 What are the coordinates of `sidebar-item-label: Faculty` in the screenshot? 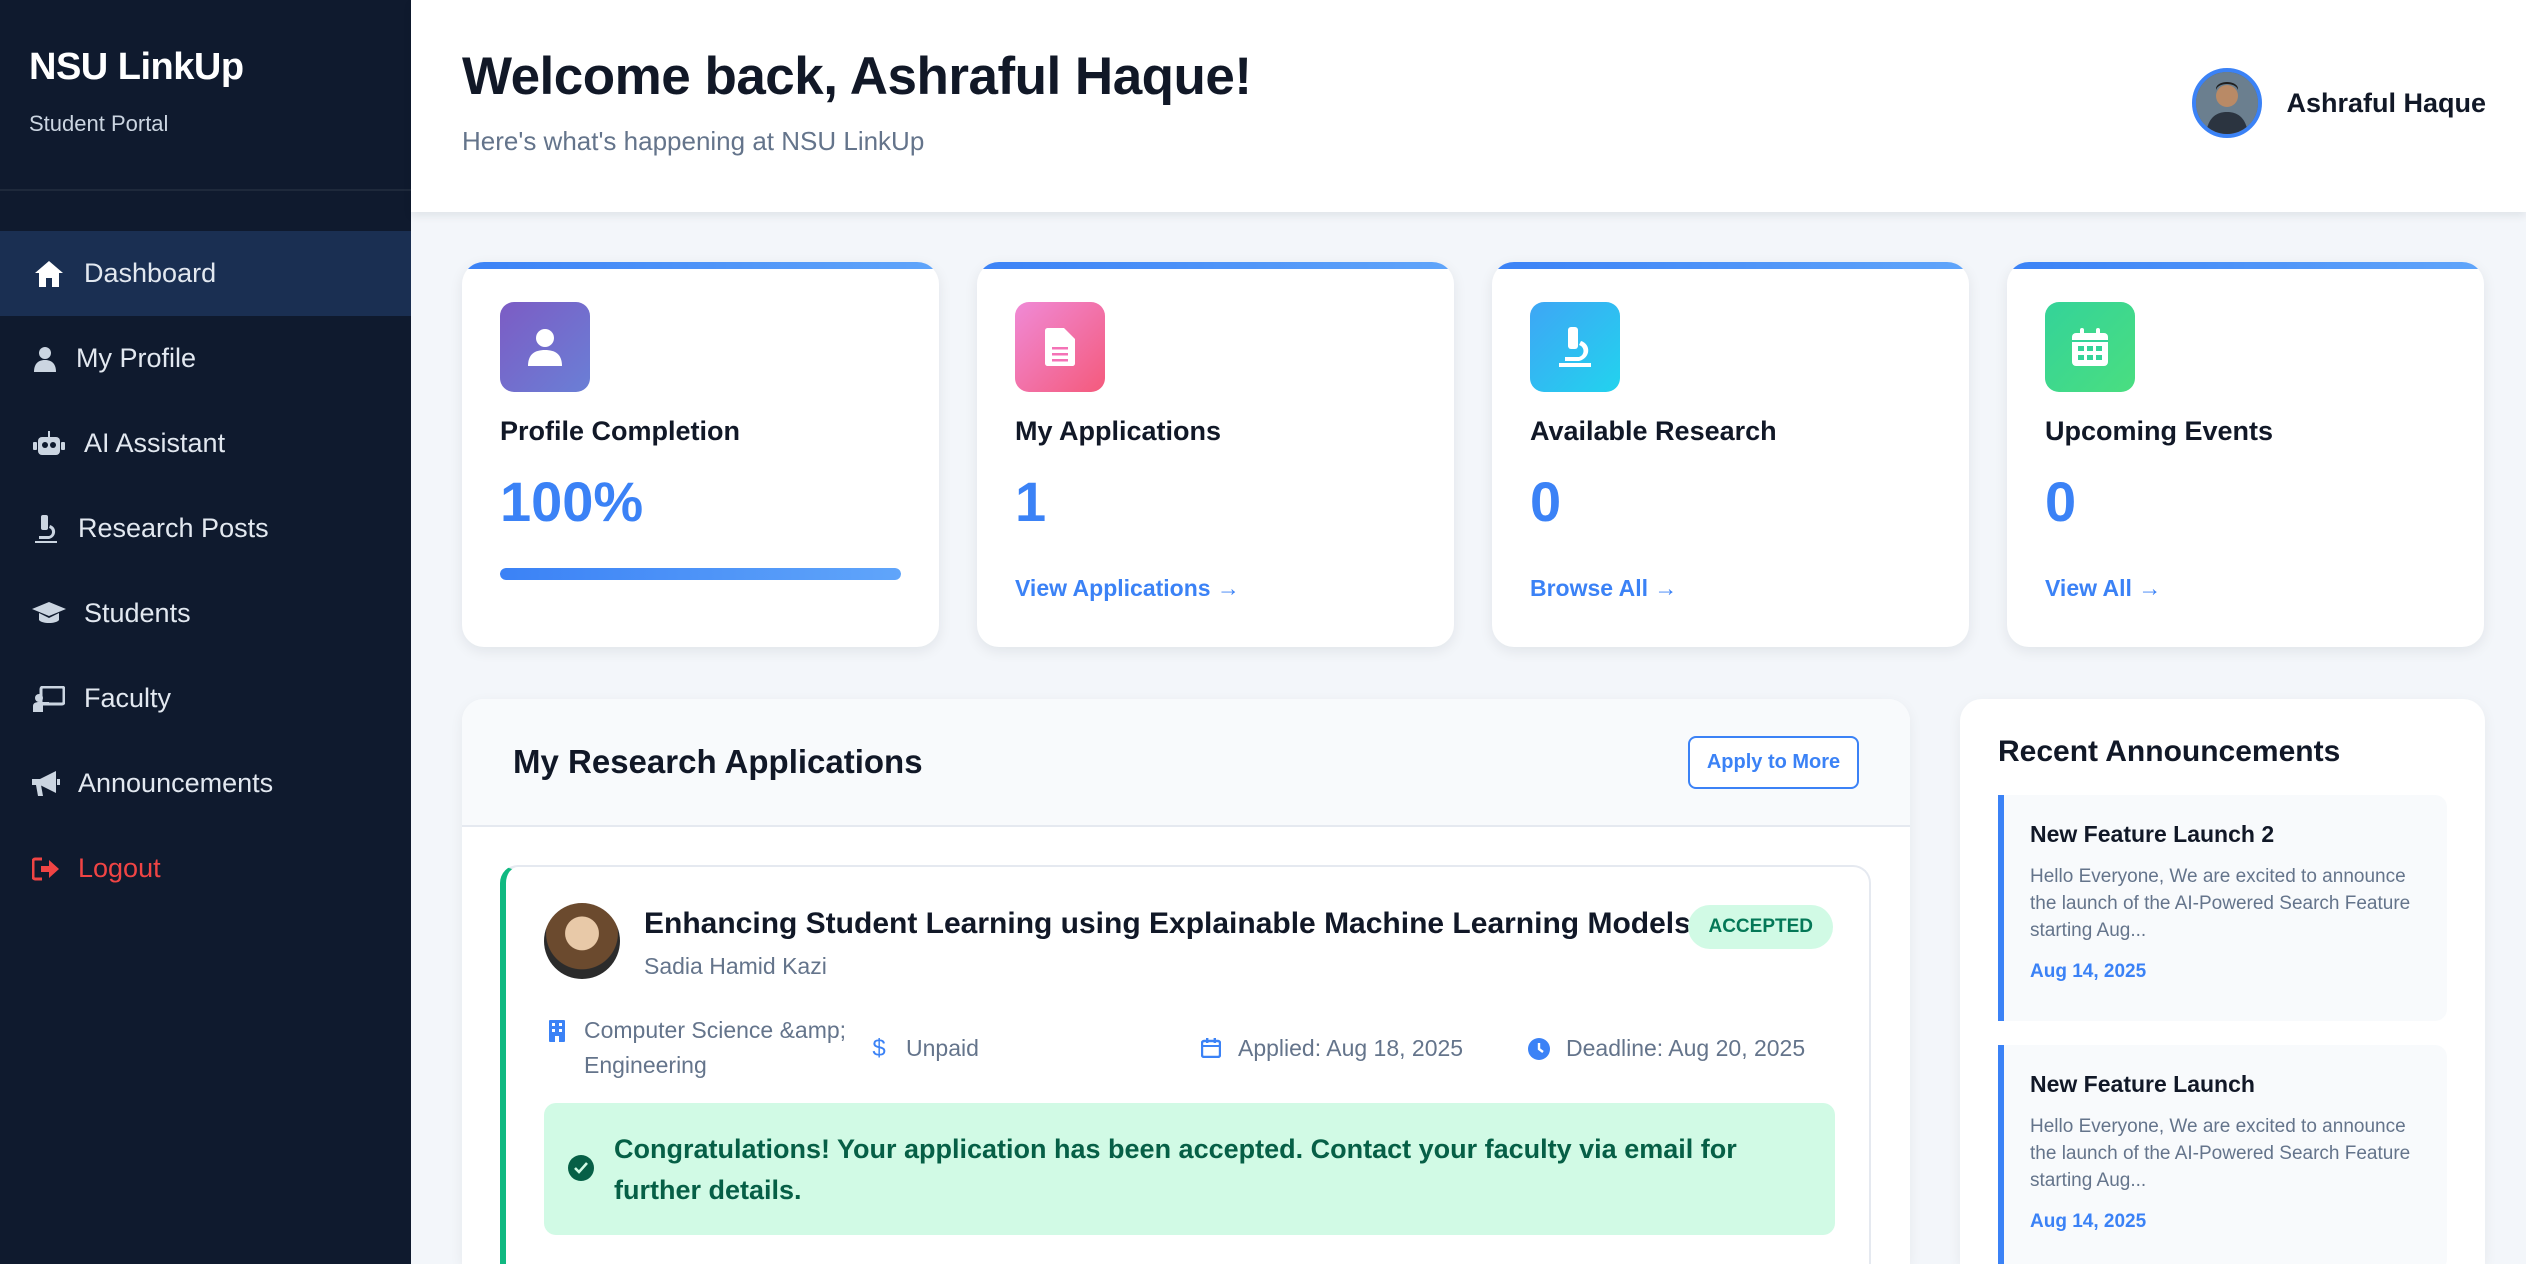 It's located at (128, 698).